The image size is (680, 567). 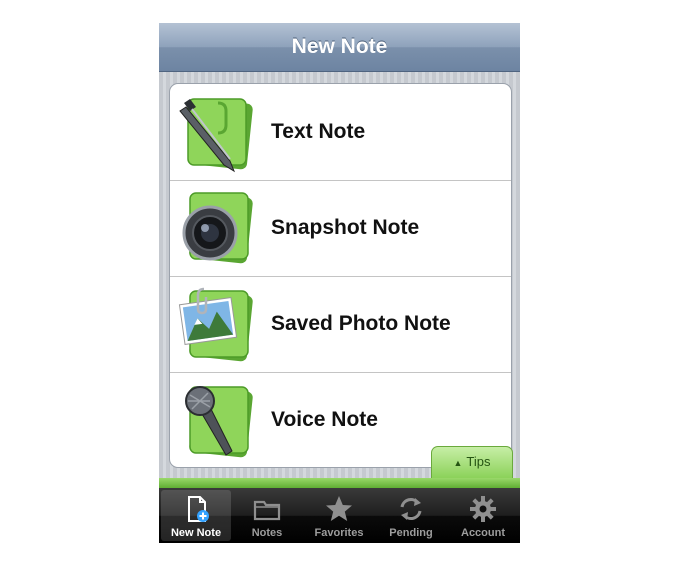 I want to click on tab-notes: Notes, so click(x=267, y=515).